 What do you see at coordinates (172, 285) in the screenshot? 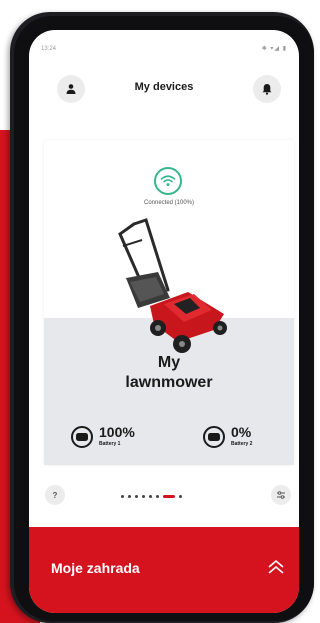
I see `lawnmower-image` at bounding box center [172, 285].